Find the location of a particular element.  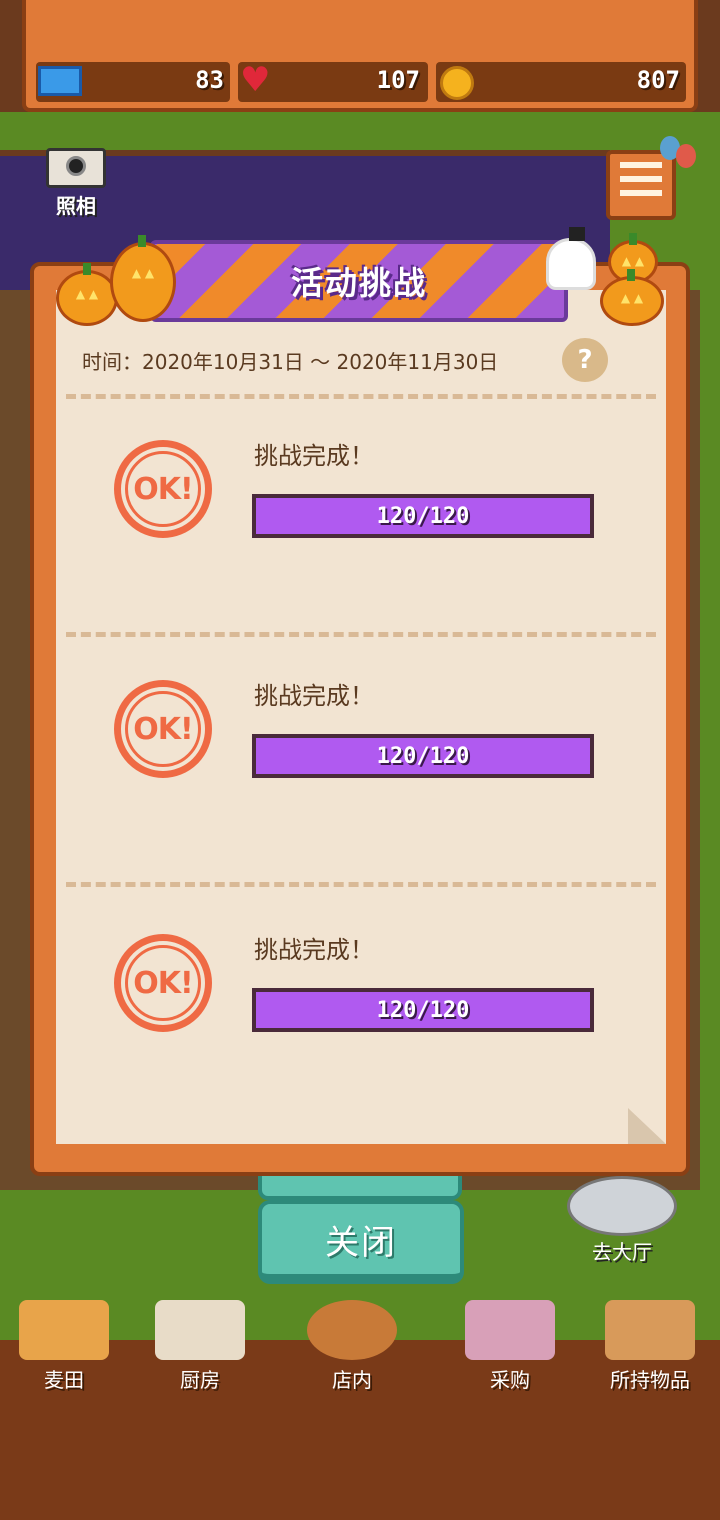

camera-icon is located at coordinates (76, 168).